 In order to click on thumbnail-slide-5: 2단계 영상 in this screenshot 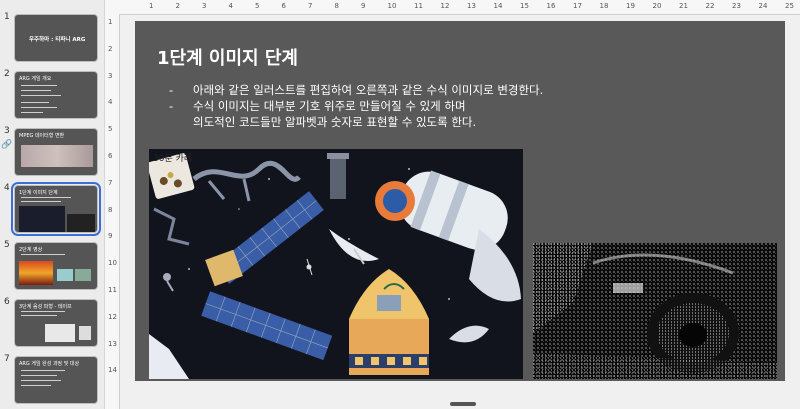, I will do `click(56, 266)`.